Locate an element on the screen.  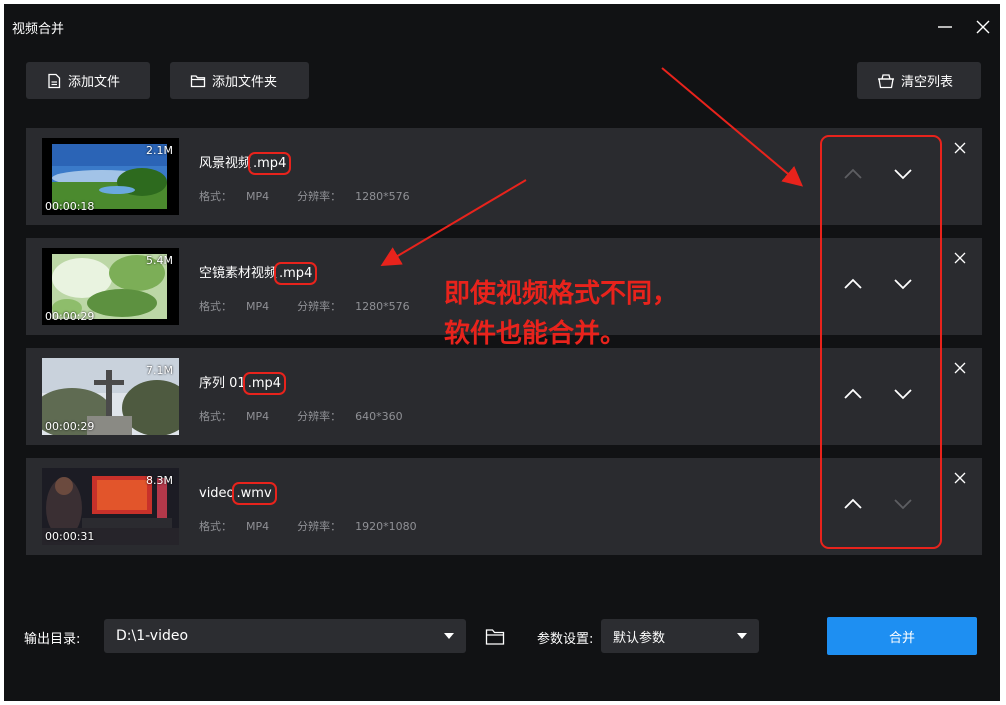
output-dir-label: 输出目录: is located at coordinates (52, 639).